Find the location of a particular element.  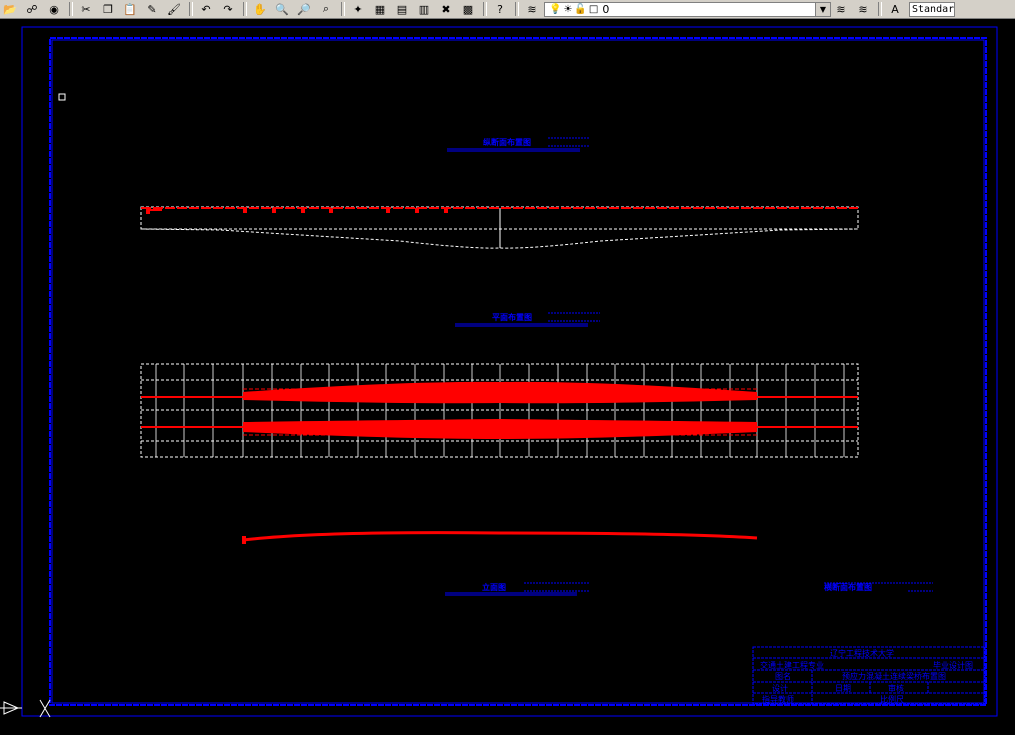

title-block-school: 辽宁工程技术大学 is located at coordinates (862, 653).